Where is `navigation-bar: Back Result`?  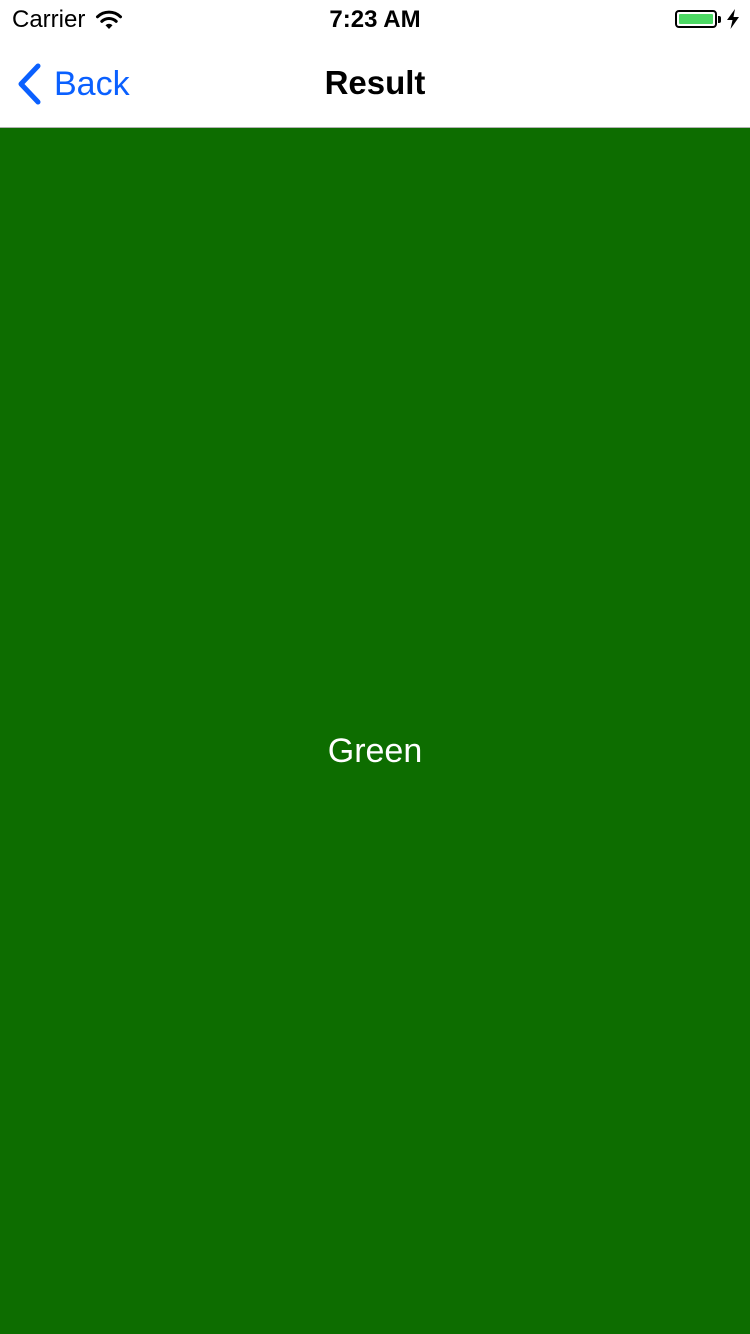 navigation-bar: Back Result is located at coordinates (375, 84).